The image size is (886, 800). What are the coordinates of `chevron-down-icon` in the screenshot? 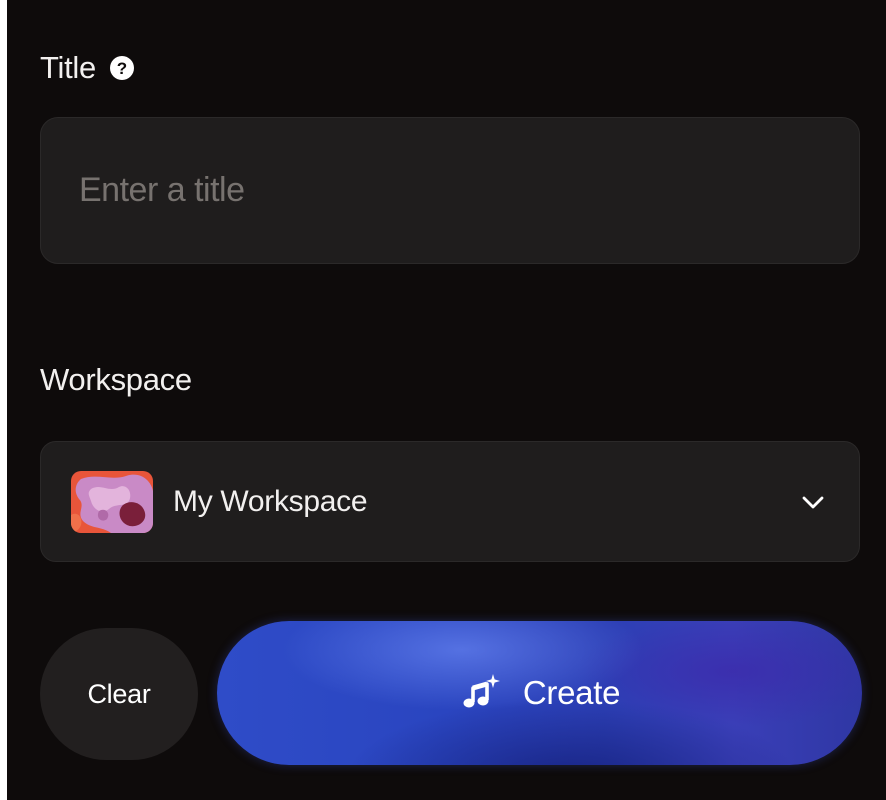 It's located at (813, 502).